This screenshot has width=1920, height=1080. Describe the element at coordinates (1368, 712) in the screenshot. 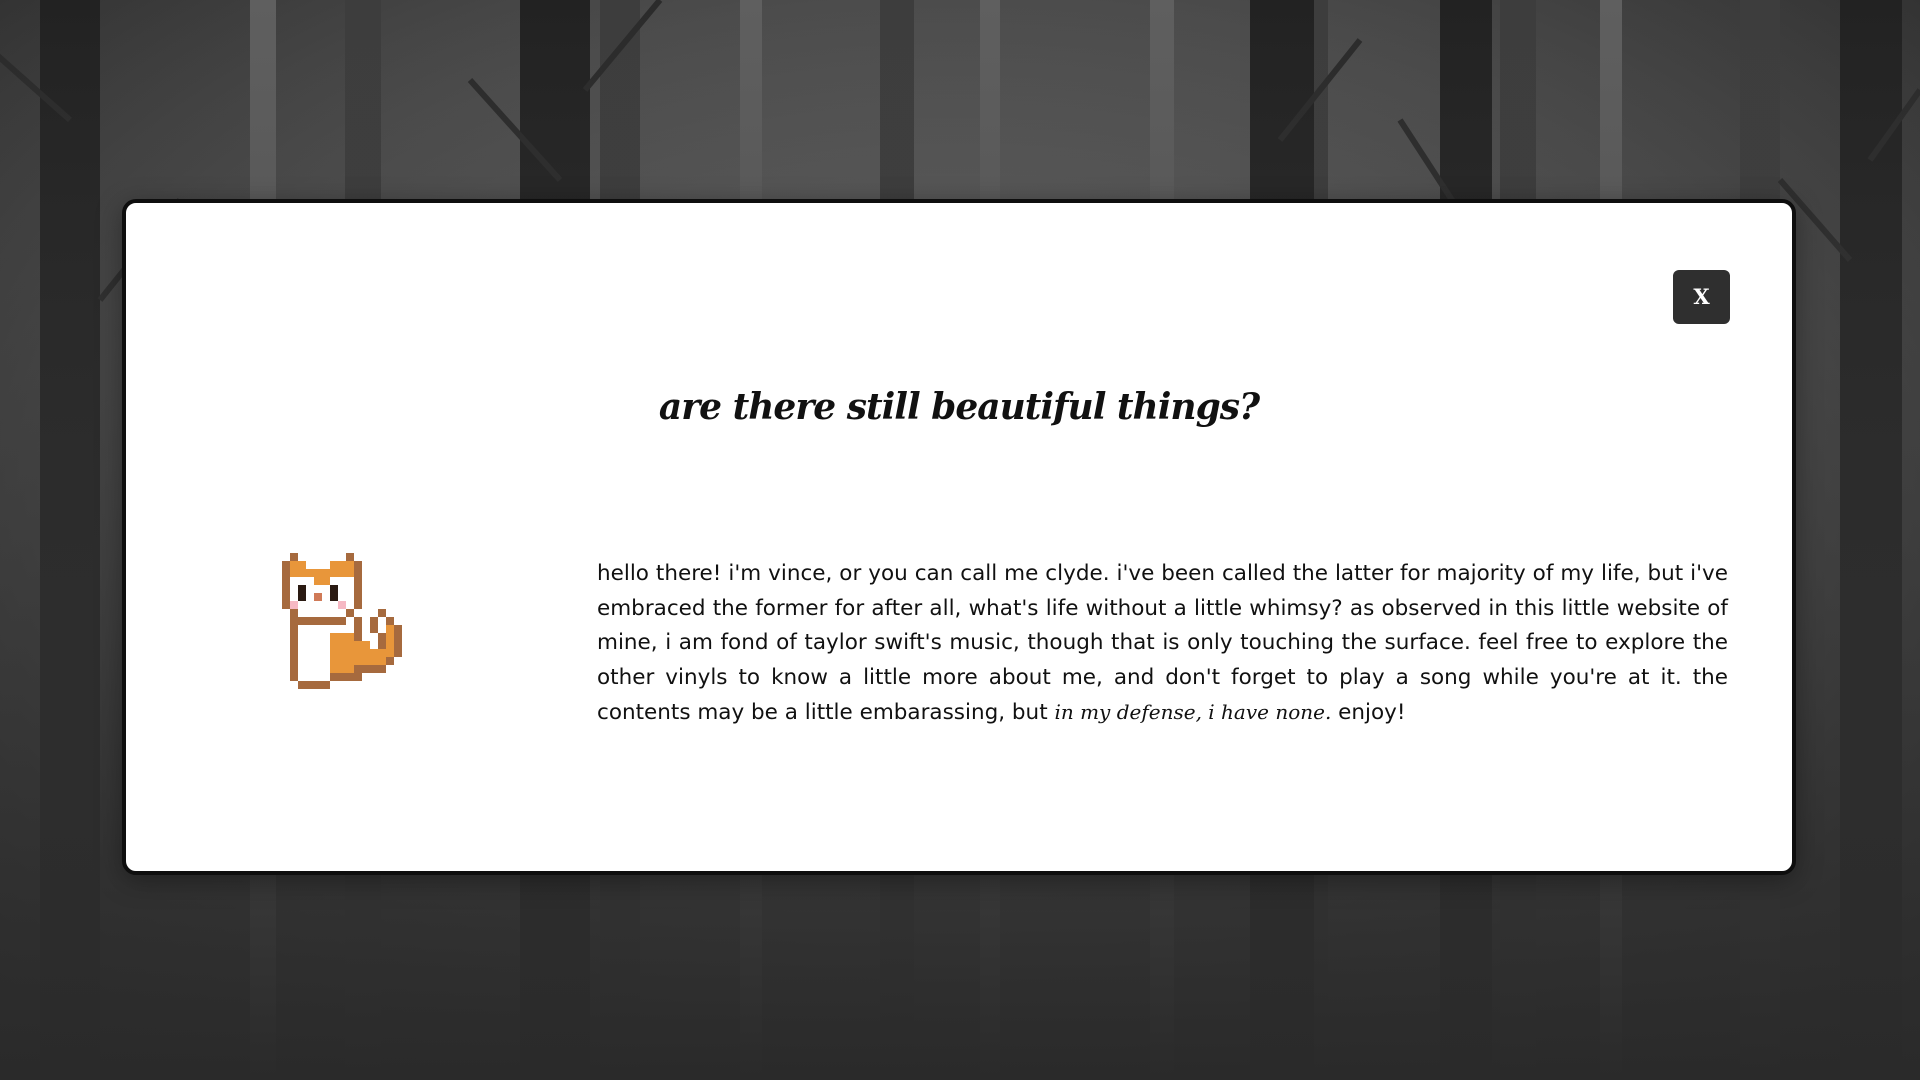

I see `intro-end: enjoy!` at that location.